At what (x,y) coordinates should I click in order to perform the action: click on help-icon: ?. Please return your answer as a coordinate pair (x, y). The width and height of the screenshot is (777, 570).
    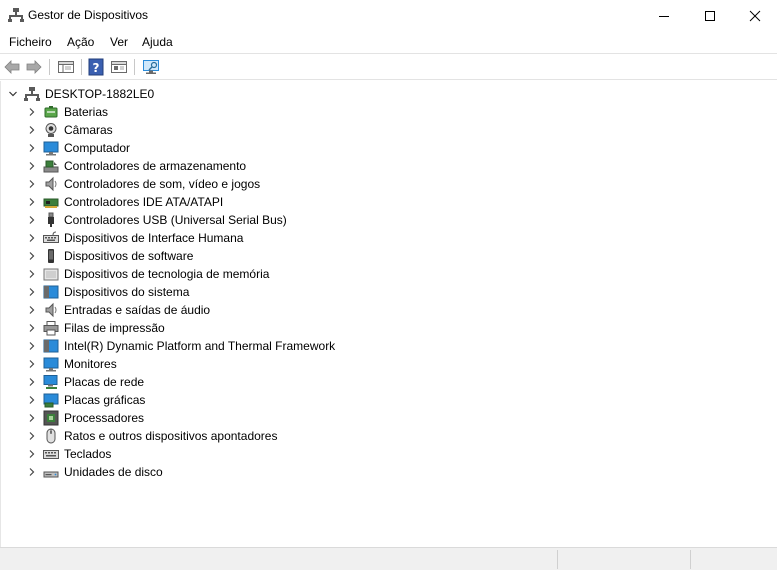
    Looking at the image, I should click on (96, 67).